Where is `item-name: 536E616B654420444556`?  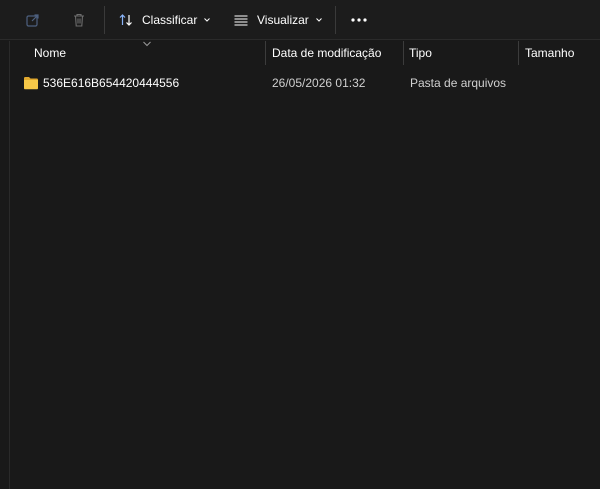 item-name: 536E616B654420444556 is located at coordinates (111, 83).